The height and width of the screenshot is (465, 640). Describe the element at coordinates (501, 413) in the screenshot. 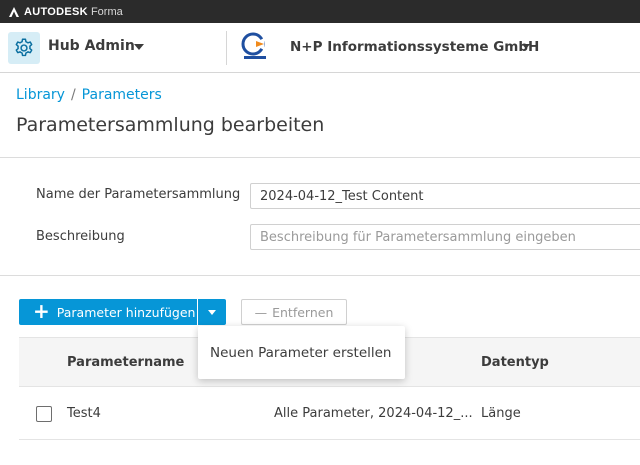

I see `cell-datentyp: Länge` at that location.